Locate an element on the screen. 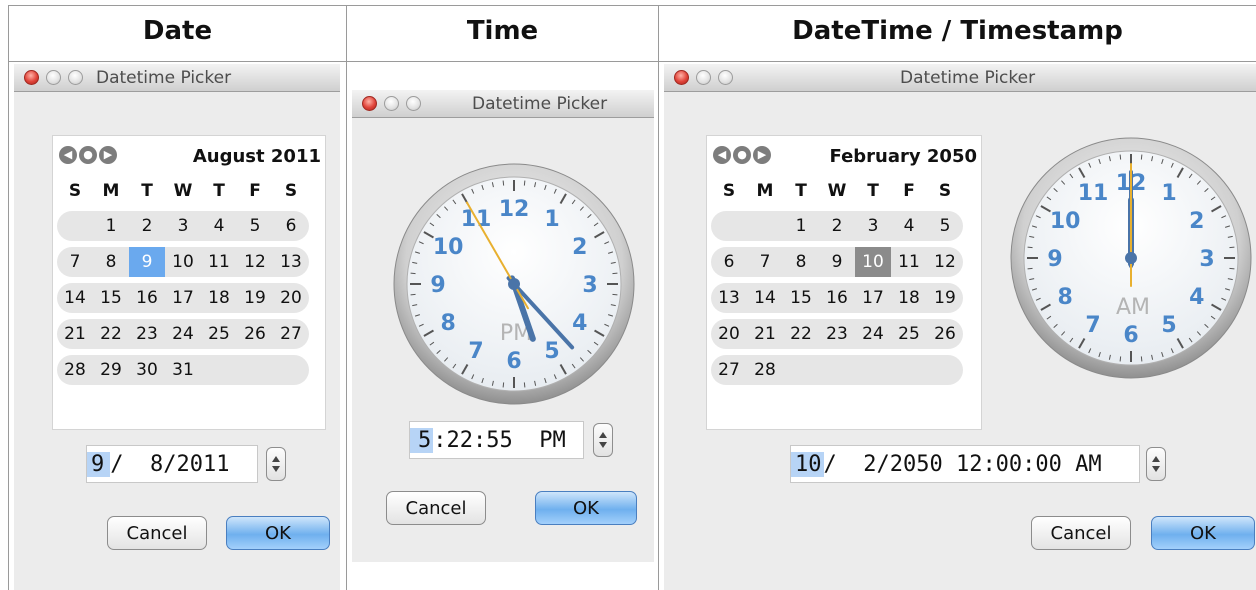 The width and height of the screenshot is (1256, 590). date-input: 9/ 8/2011 is located at coordinates (172, 464).